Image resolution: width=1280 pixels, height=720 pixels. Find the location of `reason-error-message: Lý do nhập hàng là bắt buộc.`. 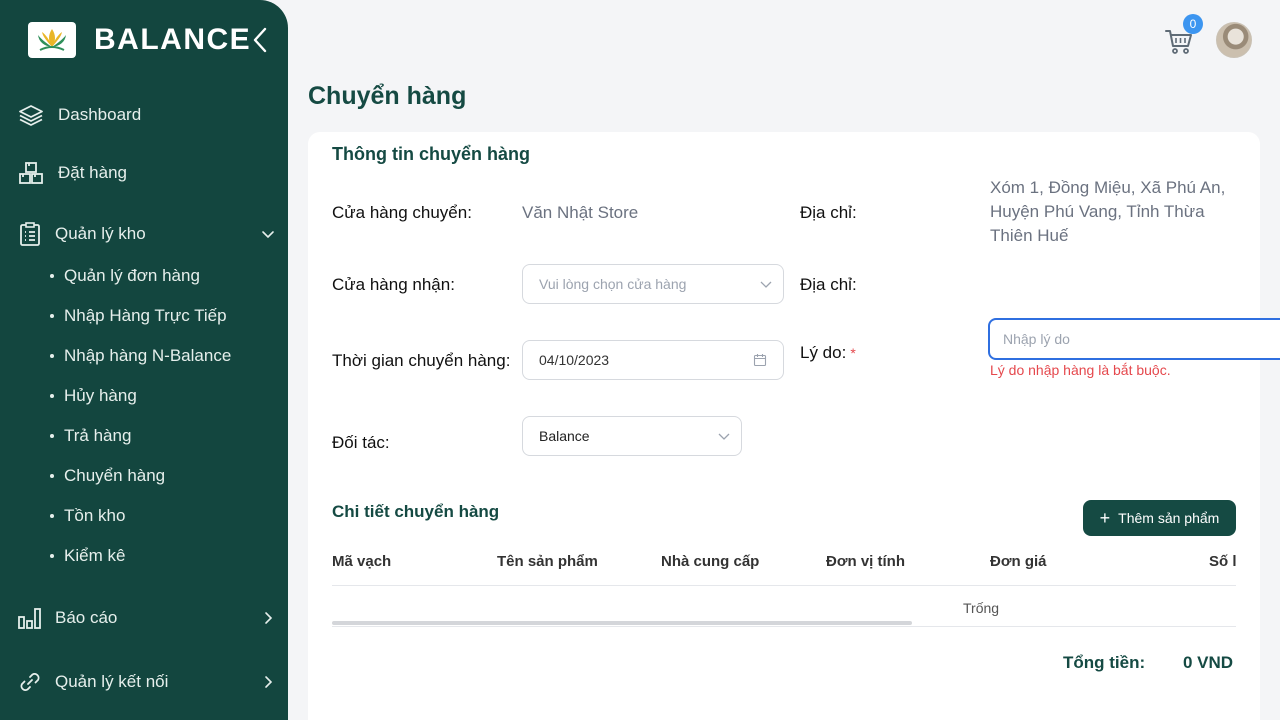

reason-error-message: Lý do nhập hàng là bắt buộc. is located at coordinates (1080, 370).